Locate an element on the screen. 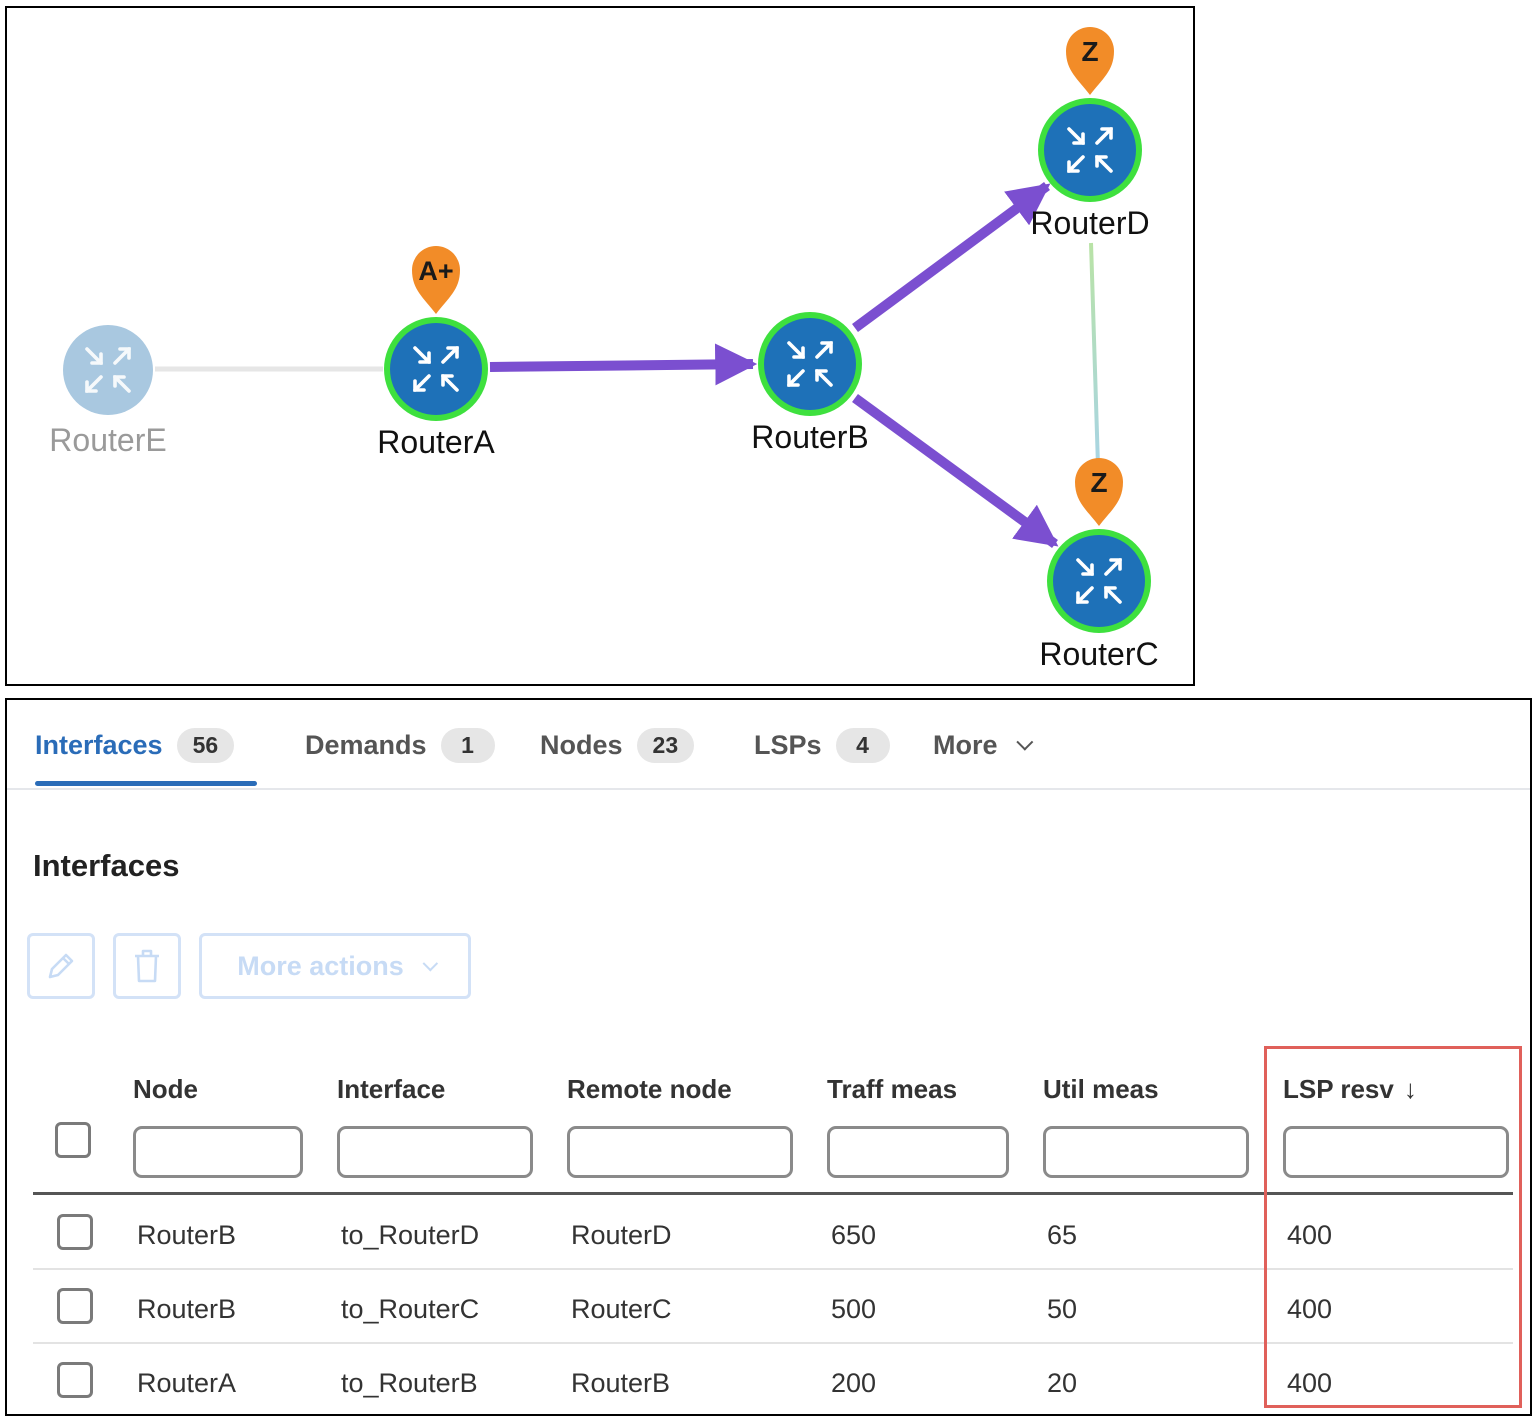 Image resolution: width=1535 pixels, height=1423 pixels. tab-lsps: LSPs 4 is located at coordinates (822, 745).